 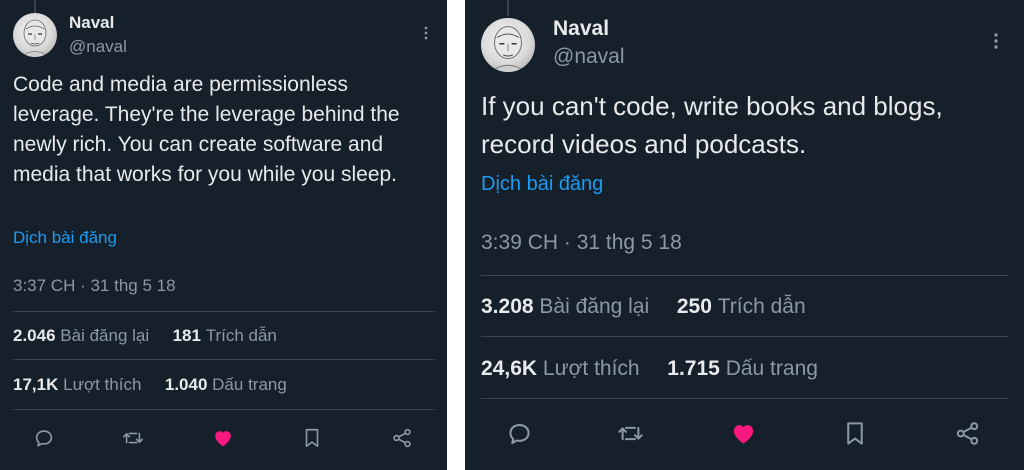 What do you see at coordinates (507, 306) in the screenshot?
I see `reposts-count: 3.208` at bounding box center [507, 306].